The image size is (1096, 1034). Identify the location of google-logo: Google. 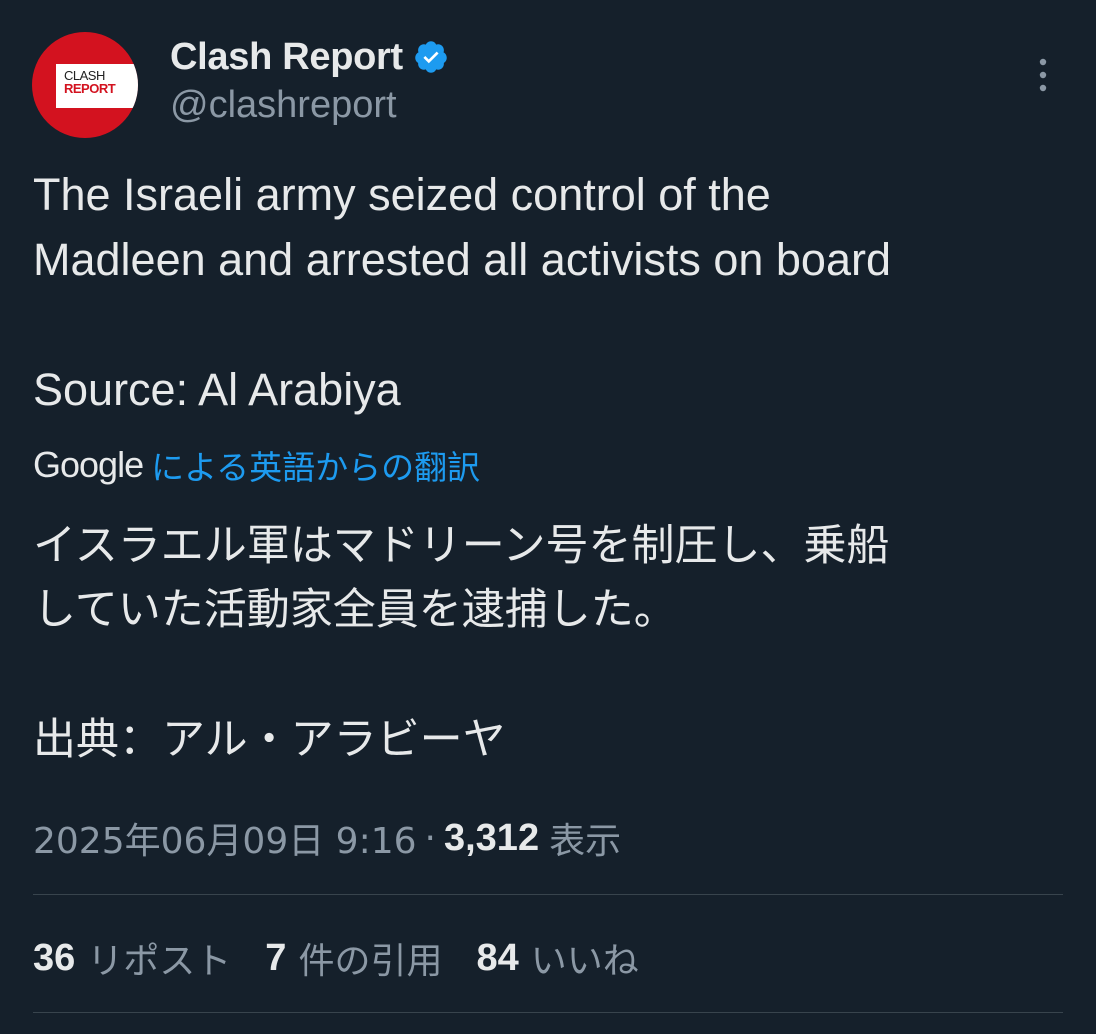
(88, 464).